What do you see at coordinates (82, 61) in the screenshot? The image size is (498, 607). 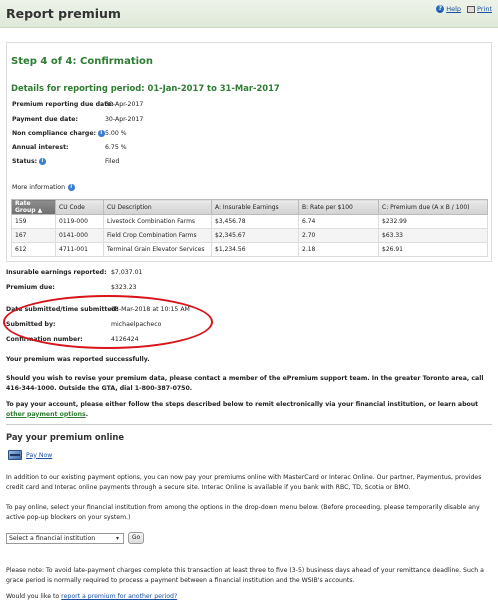 I see `step-heading: Step 4 of 4: Confirmation` at bounding box center [82, 61].